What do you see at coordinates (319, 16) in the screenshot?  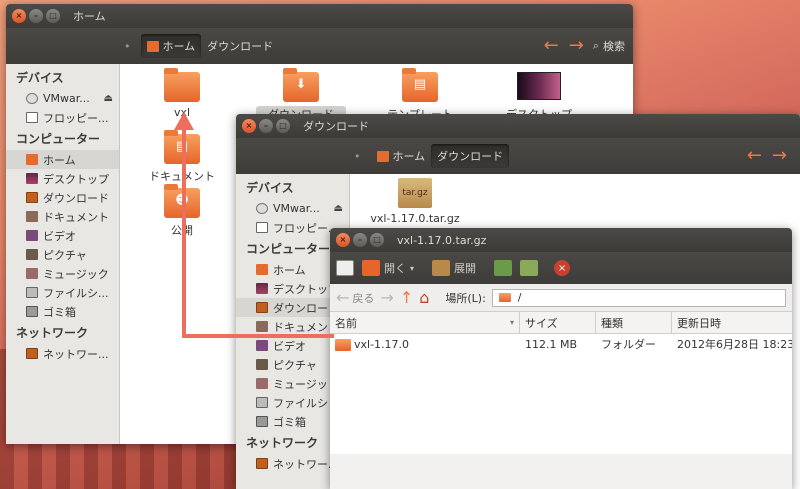 I see `home-titlebar: × – □ ホーム` at bounding box center [319, 16].